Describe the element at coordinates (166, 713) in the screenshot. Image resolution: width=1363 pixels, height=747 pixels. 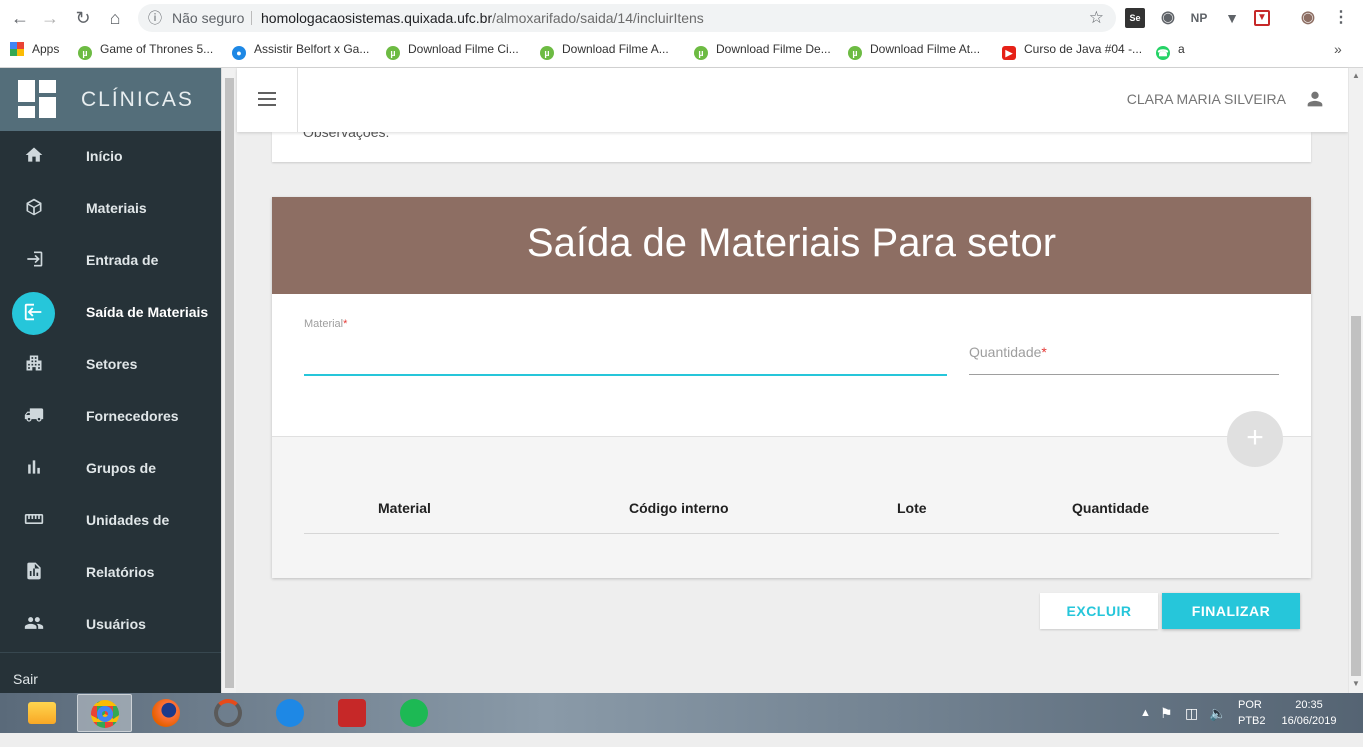
I see `firefox-taskbar-icon` at that location.